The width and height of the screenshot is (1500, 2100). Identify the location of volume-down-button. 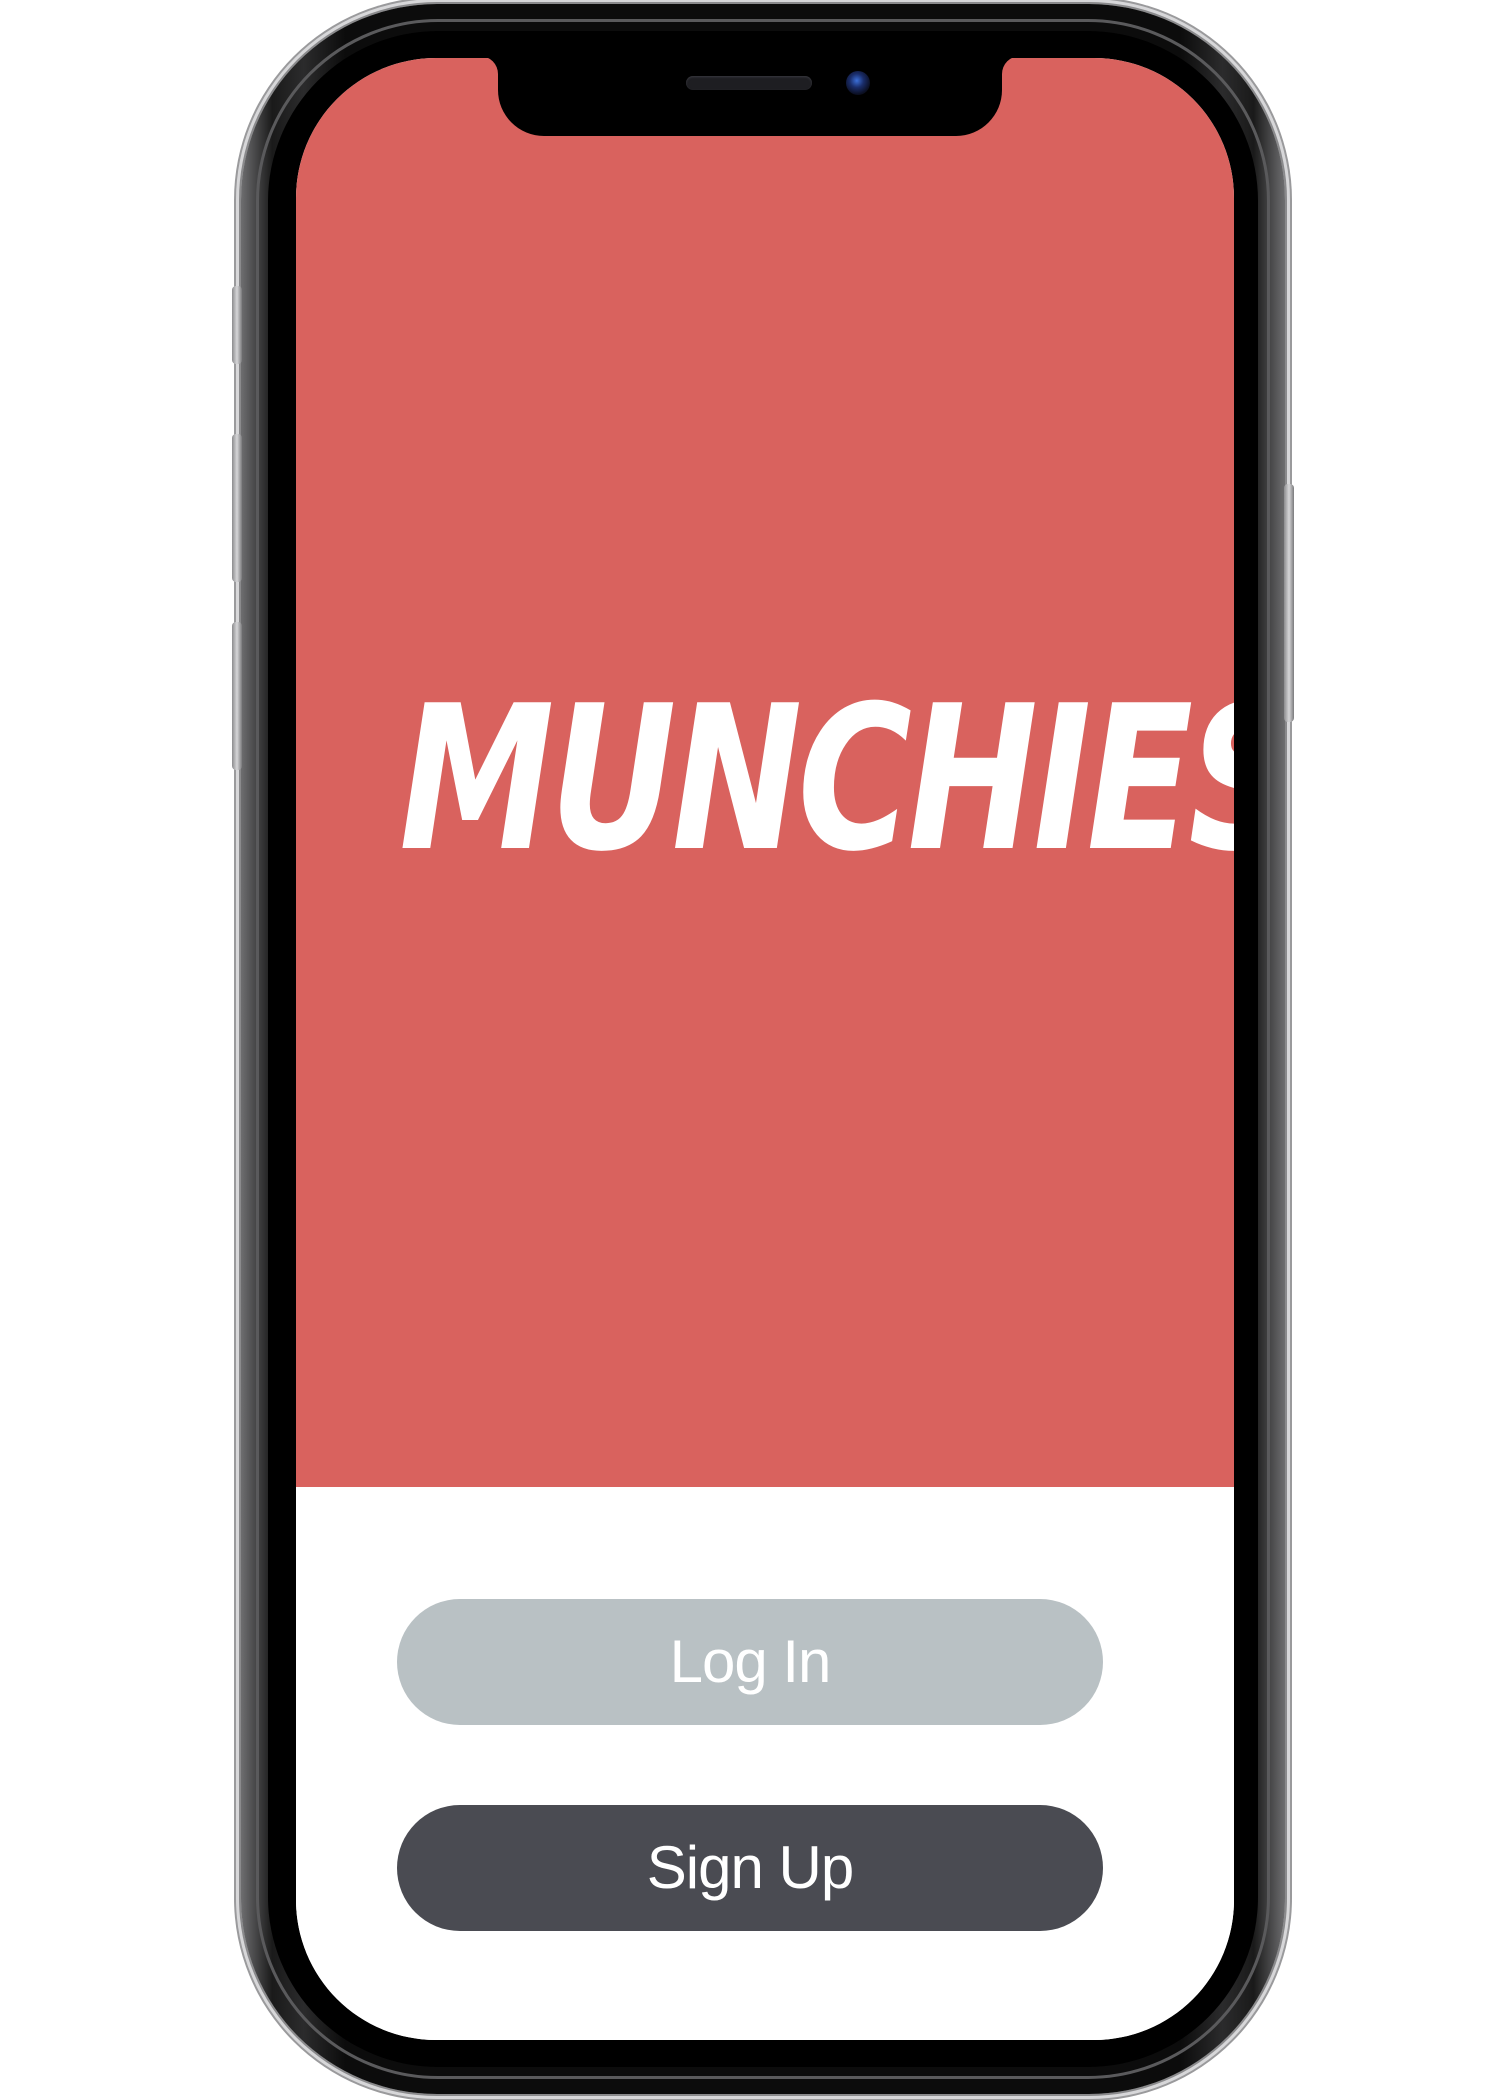
(237, 696).